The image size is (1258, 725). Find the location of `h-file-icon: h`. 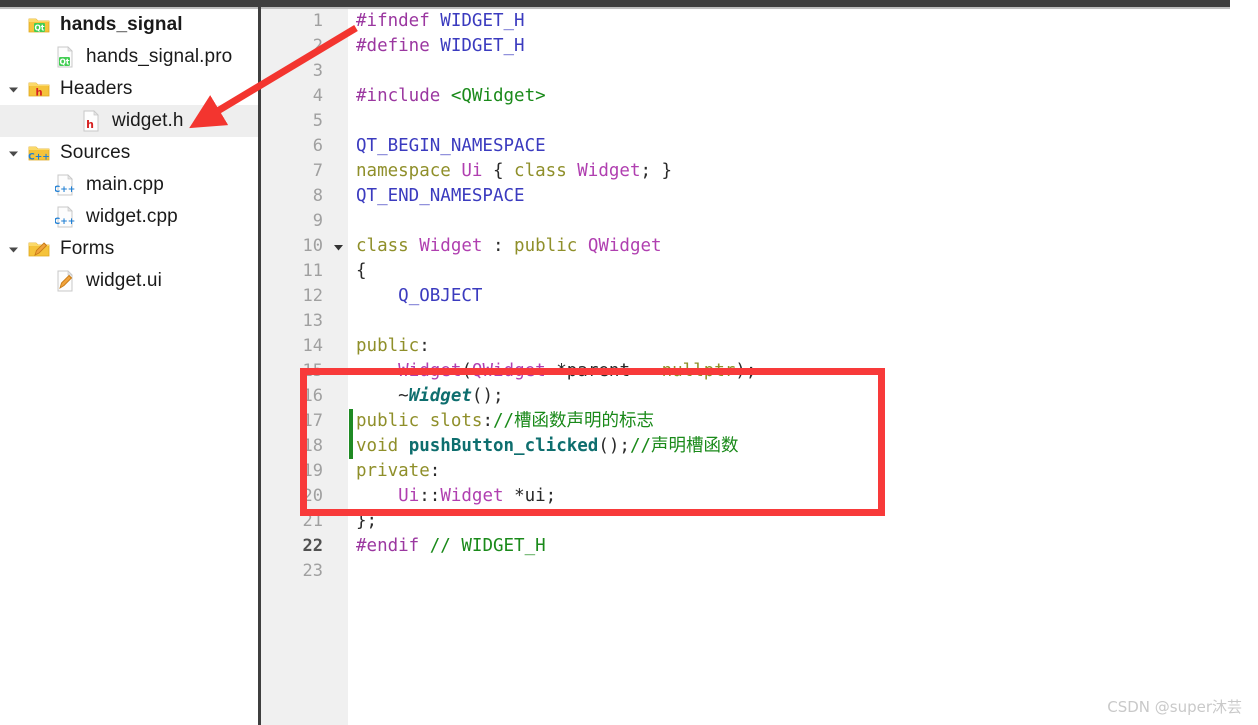

h-file-icon: h is located at coordinates (91, 121).